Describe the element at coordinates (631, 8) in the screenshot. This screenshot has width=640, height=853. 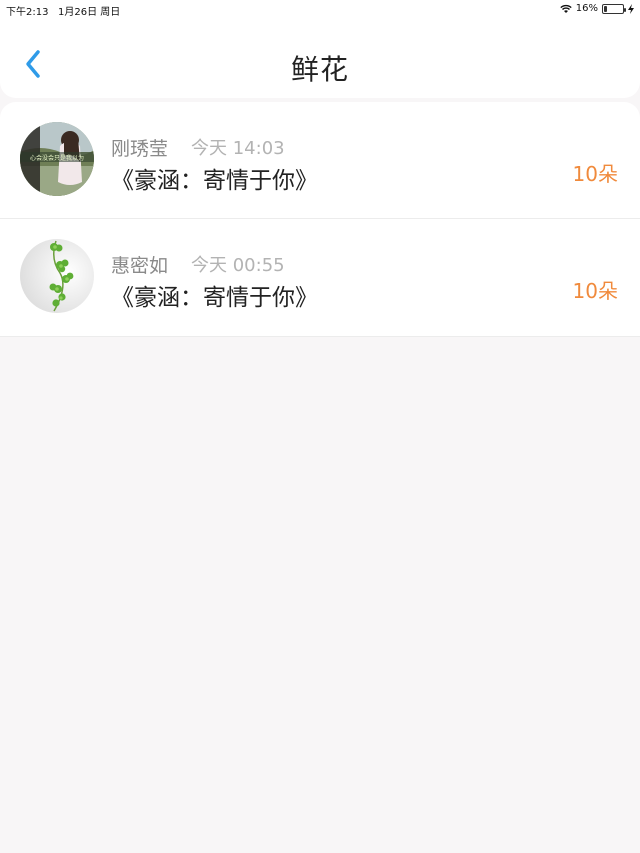
I see `charging-icon` at that location.